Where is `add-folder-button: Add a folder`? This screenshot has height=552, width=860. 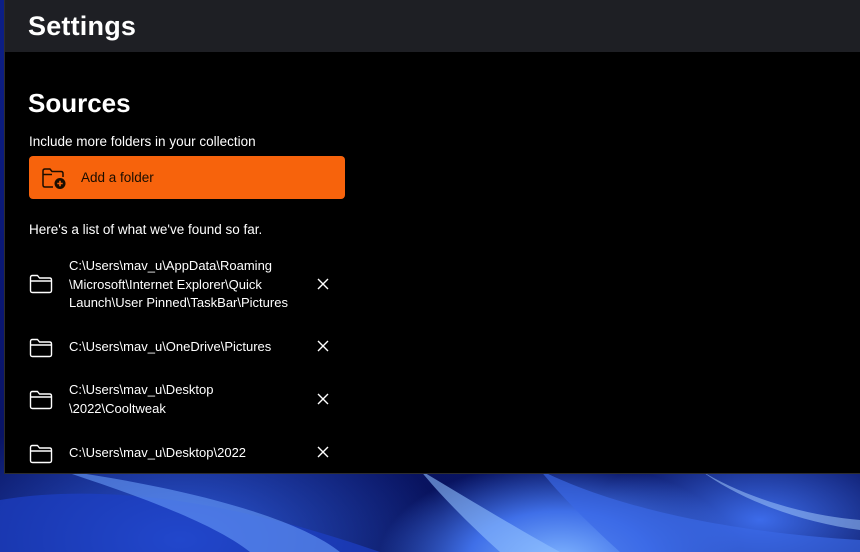 add-folder-button: Add a folder is located at coordinates (187, 177).